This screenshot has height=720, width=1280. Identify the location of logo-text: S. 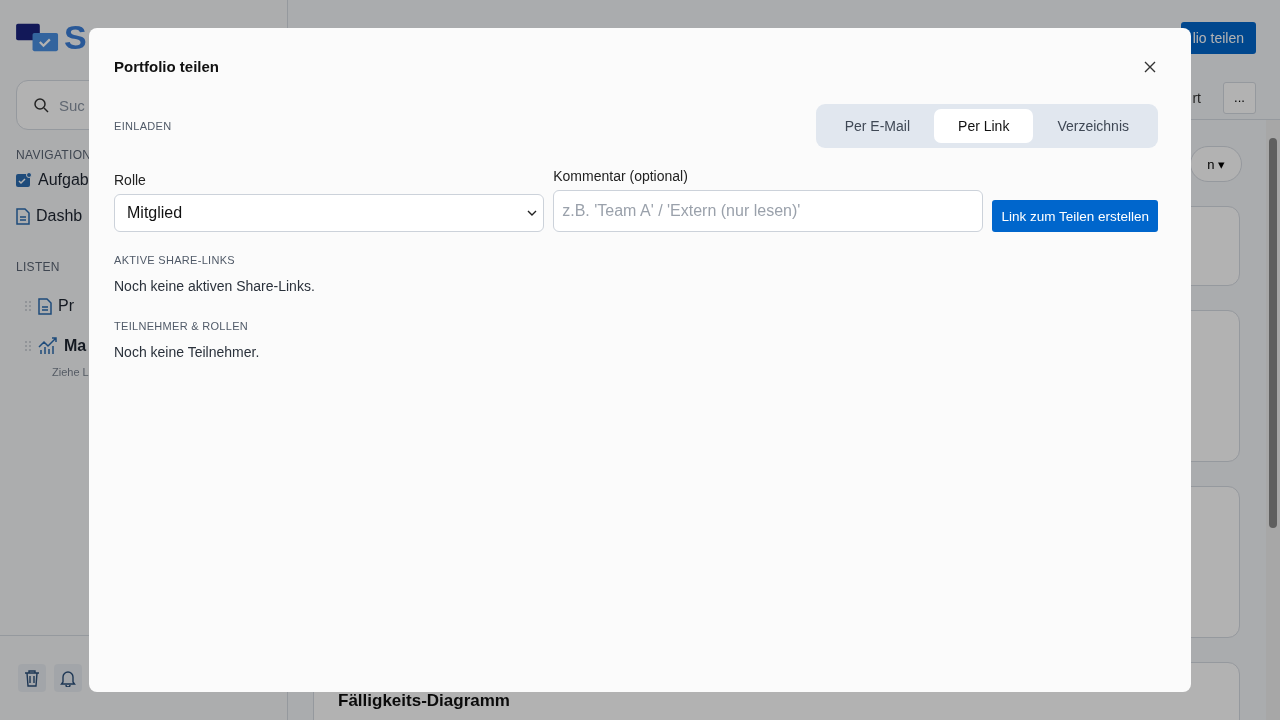
(75, 37).